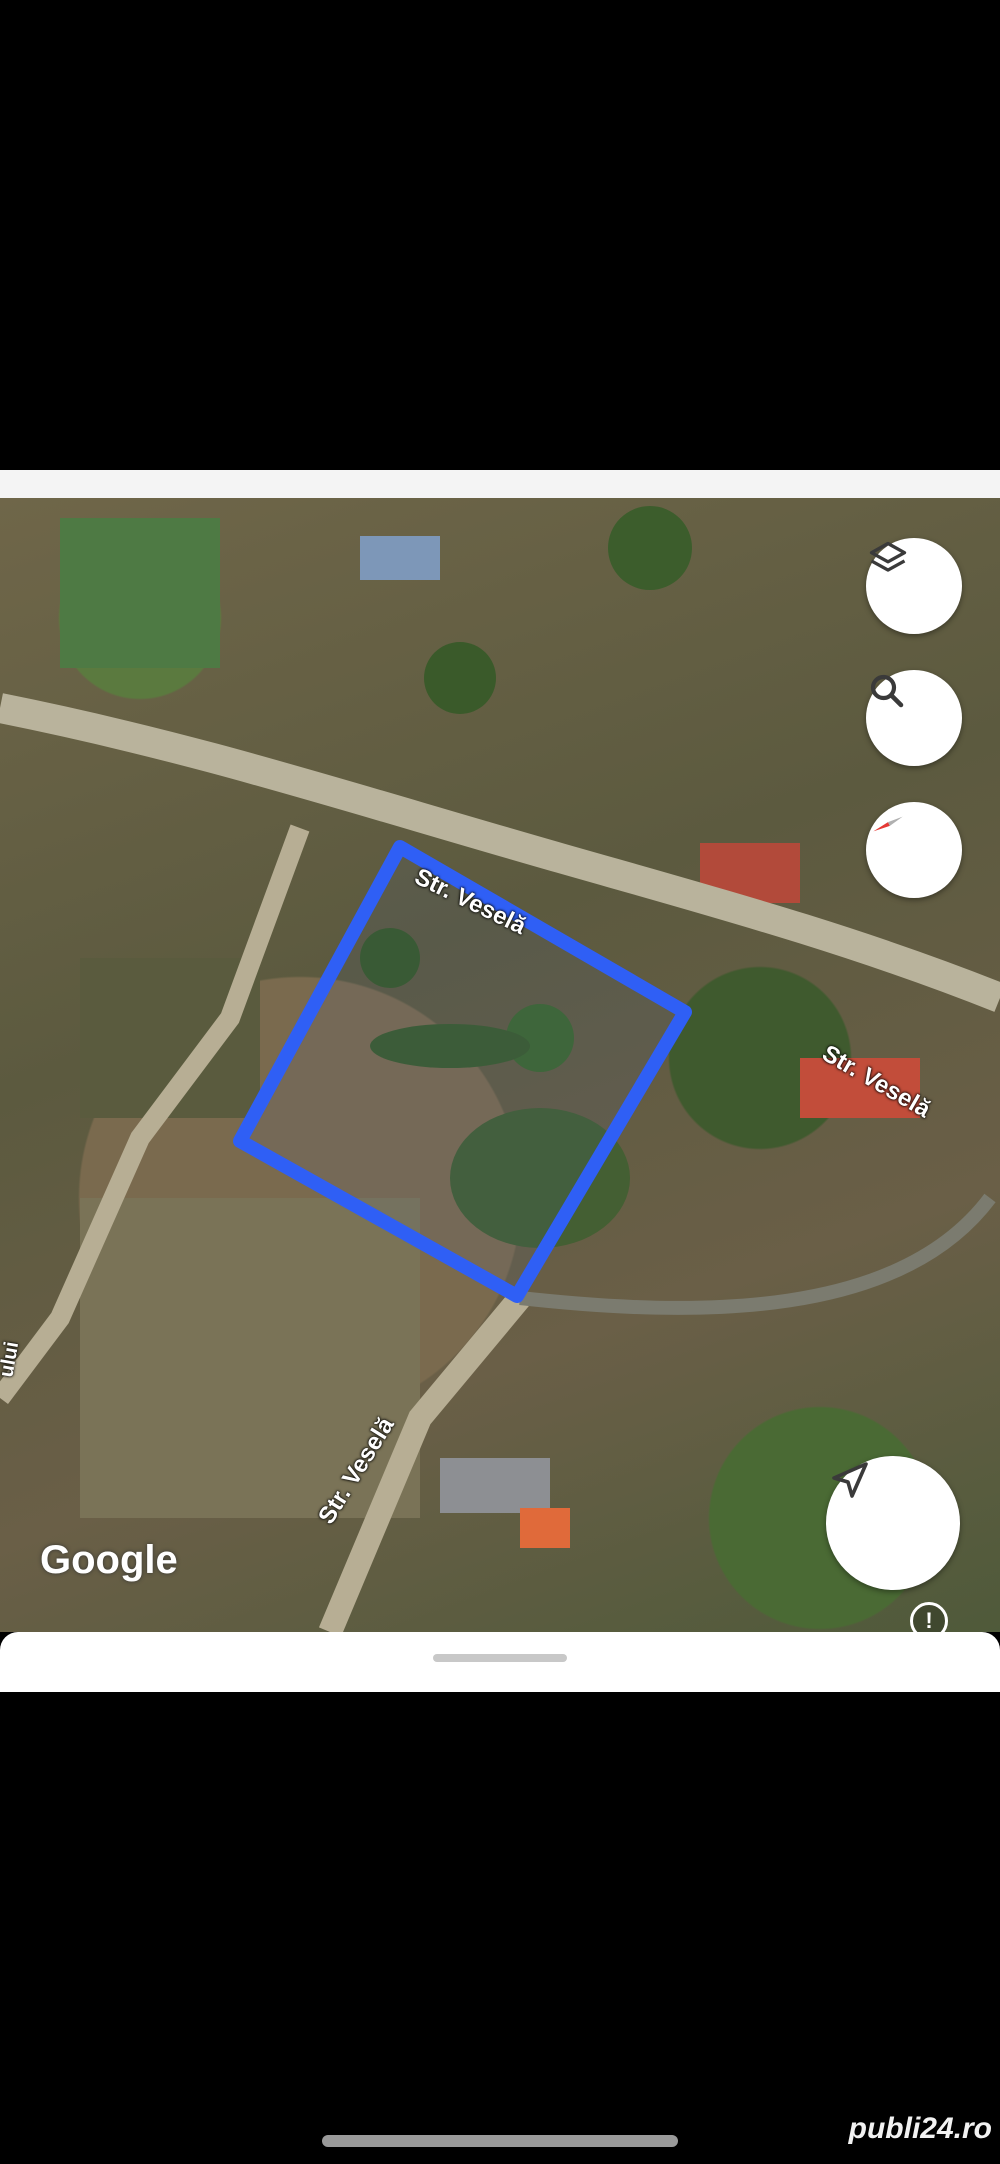 The height and width of the screenshot is (2164, 1000). Describe the element at coordinates (888, 824) in the screenshot. I see `compass-icon` at that location.